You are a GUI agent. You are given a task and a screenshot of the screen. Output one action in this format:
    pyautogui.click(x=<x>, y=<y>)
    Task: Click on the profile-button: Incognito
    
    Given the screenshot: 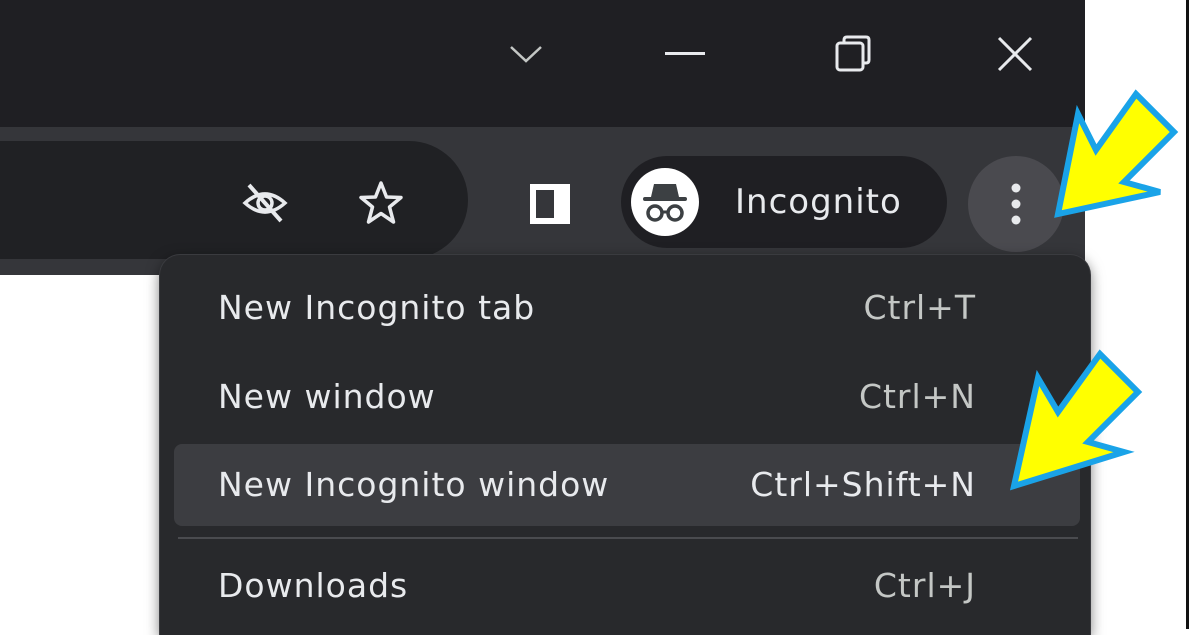 What is the action you would take?
    pyautogui.click(x=784, y=202)
    